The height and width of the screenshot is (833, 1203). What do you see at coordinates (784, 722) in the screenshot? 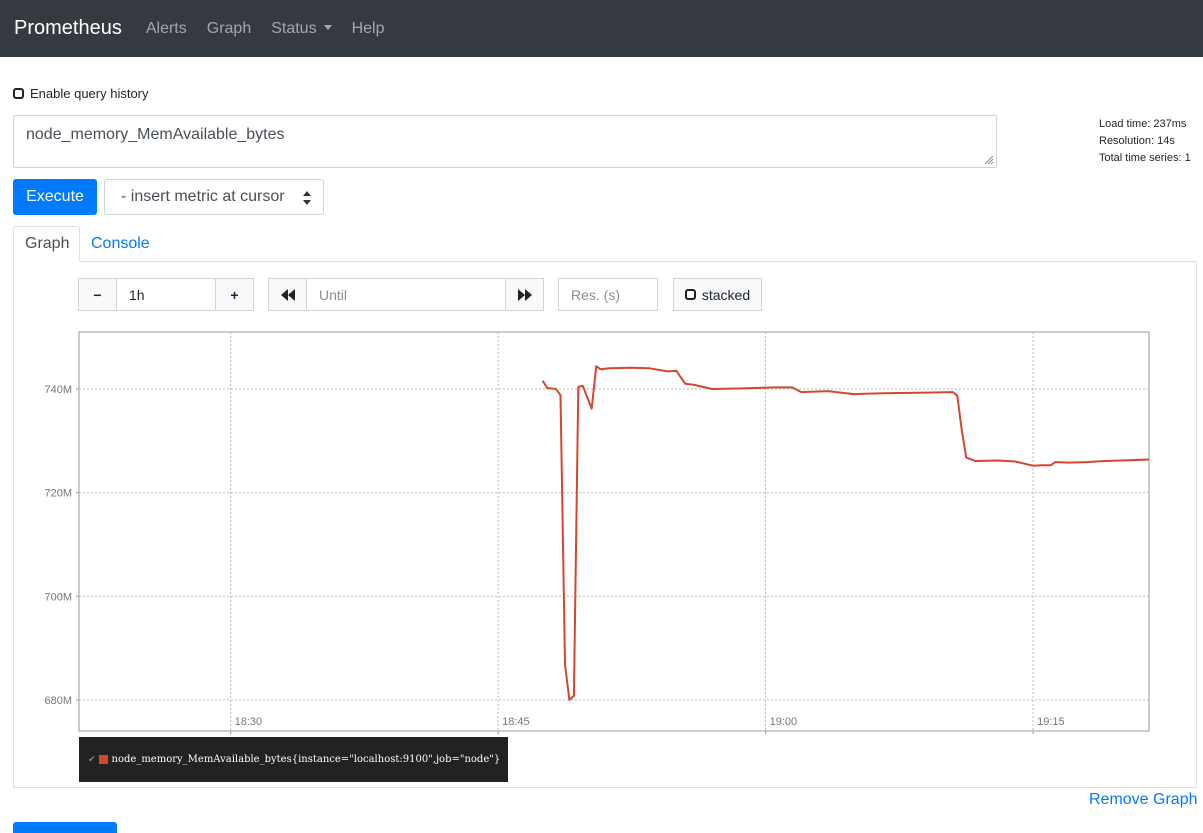
I see `x-tick-label: 19:00` at bounding box center [784, 722].